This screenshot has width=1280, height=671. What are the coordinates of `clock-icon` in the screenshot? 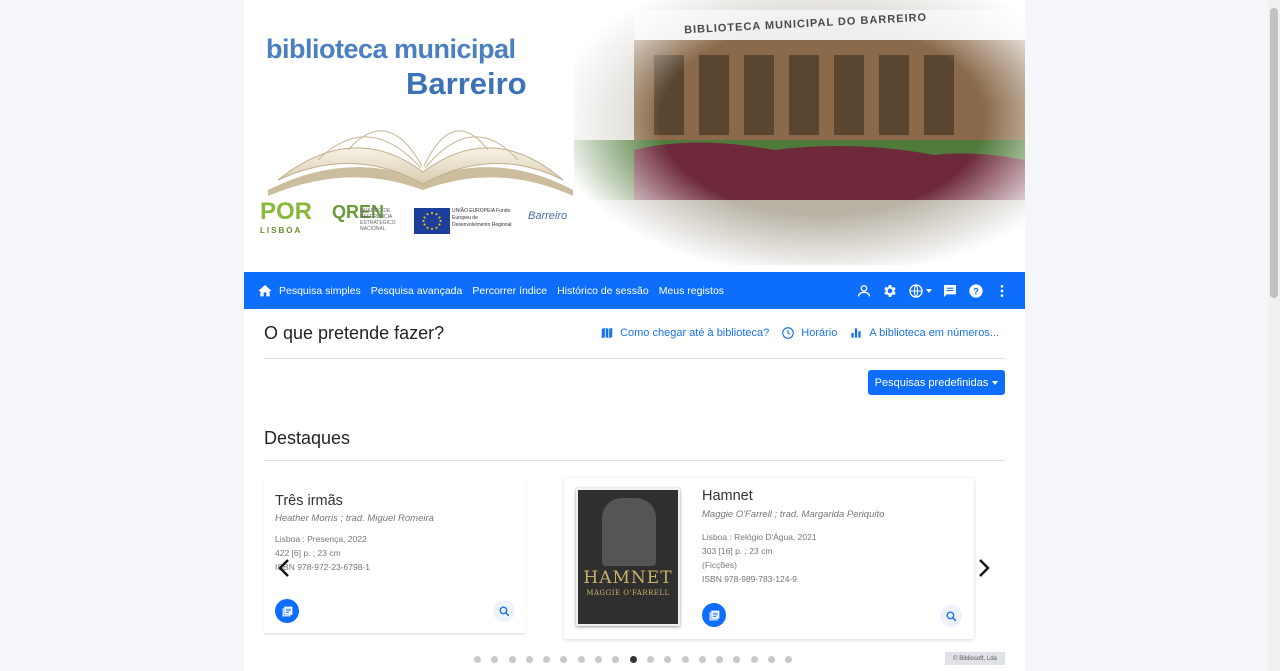 It's located at (788, 333).